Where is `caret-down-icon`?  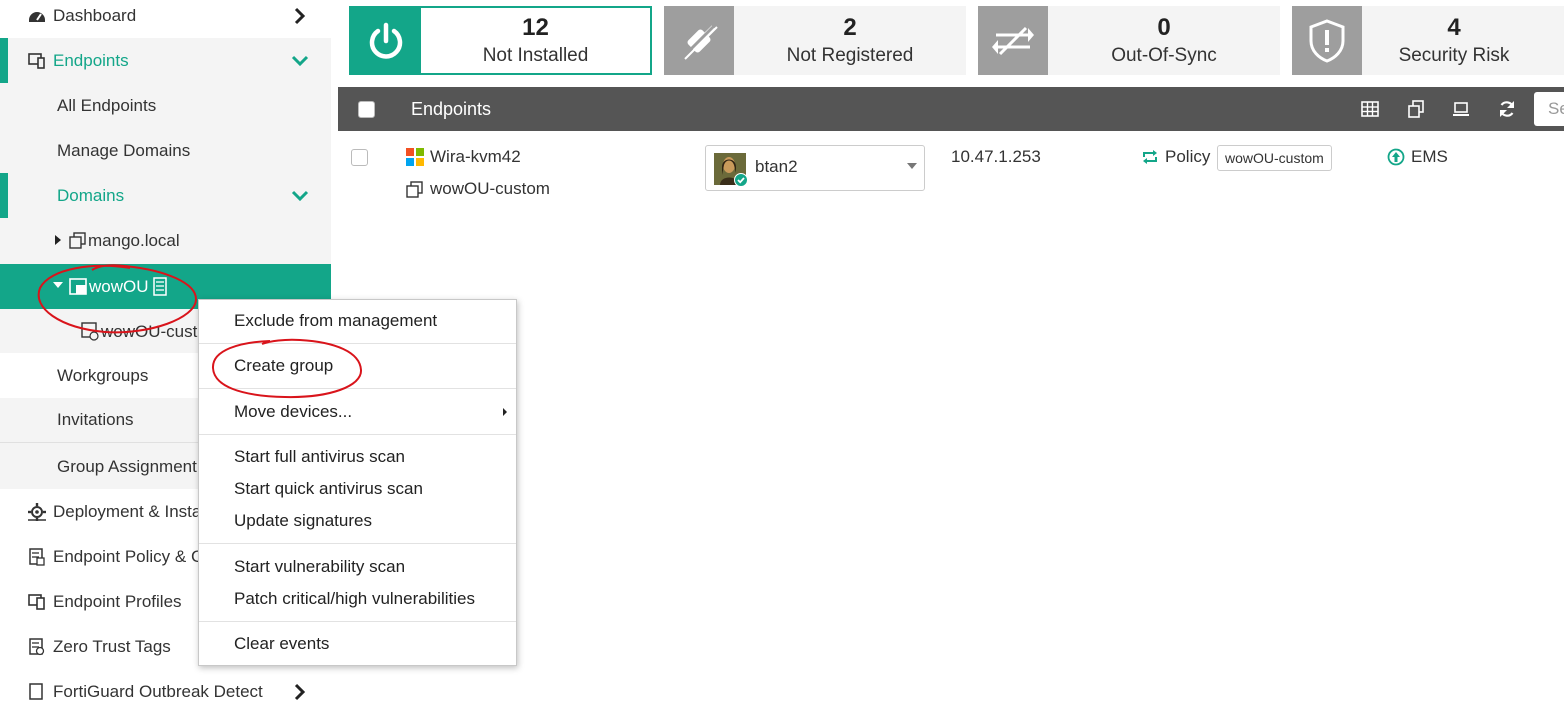 caret-down-icon is located at coordinates (58, 285).